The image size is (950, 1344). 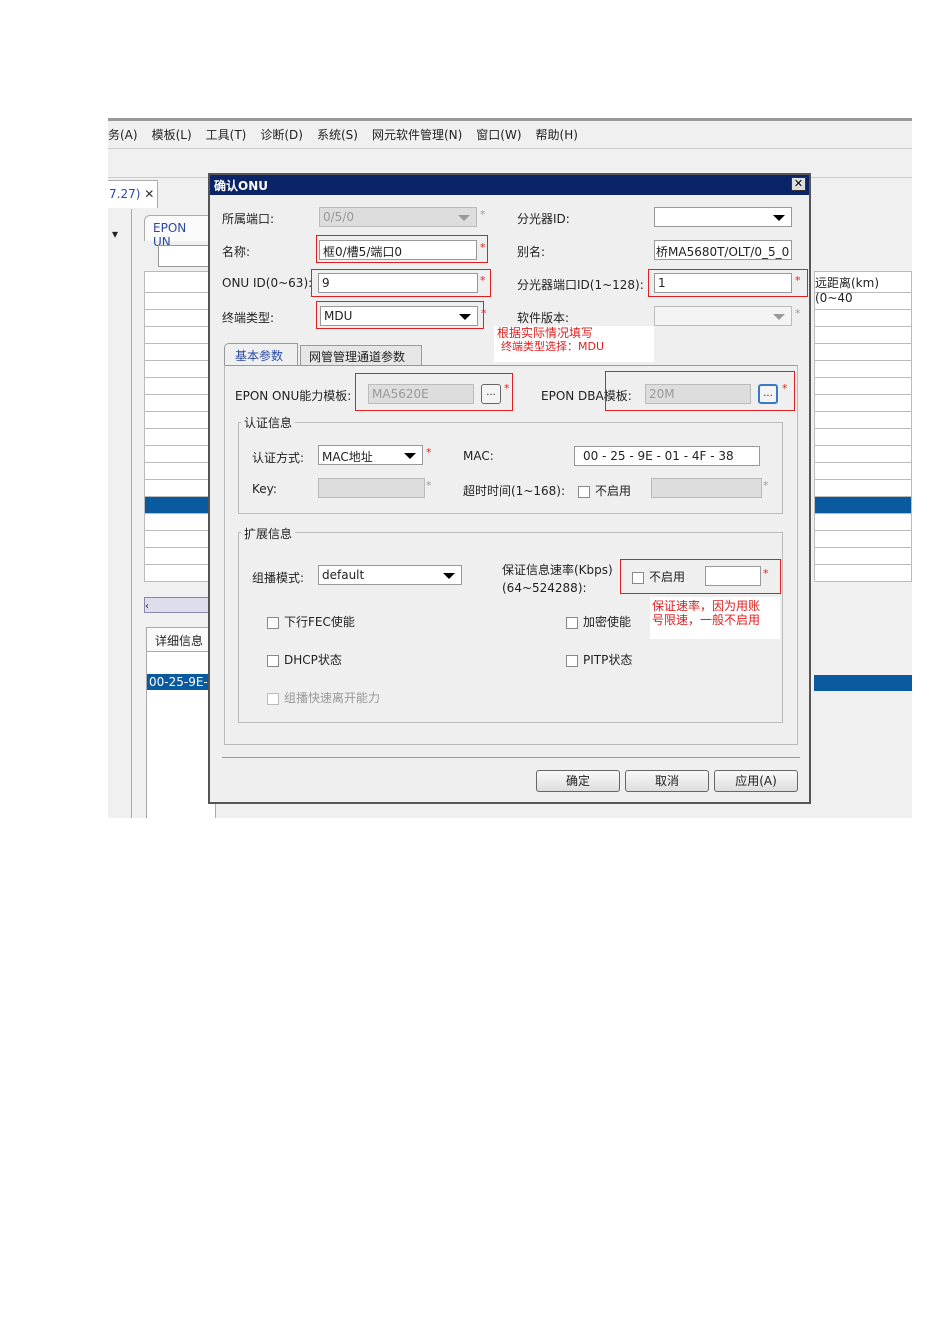 I want to click on mcast-mode-select: default, so click(x=390, y=575).